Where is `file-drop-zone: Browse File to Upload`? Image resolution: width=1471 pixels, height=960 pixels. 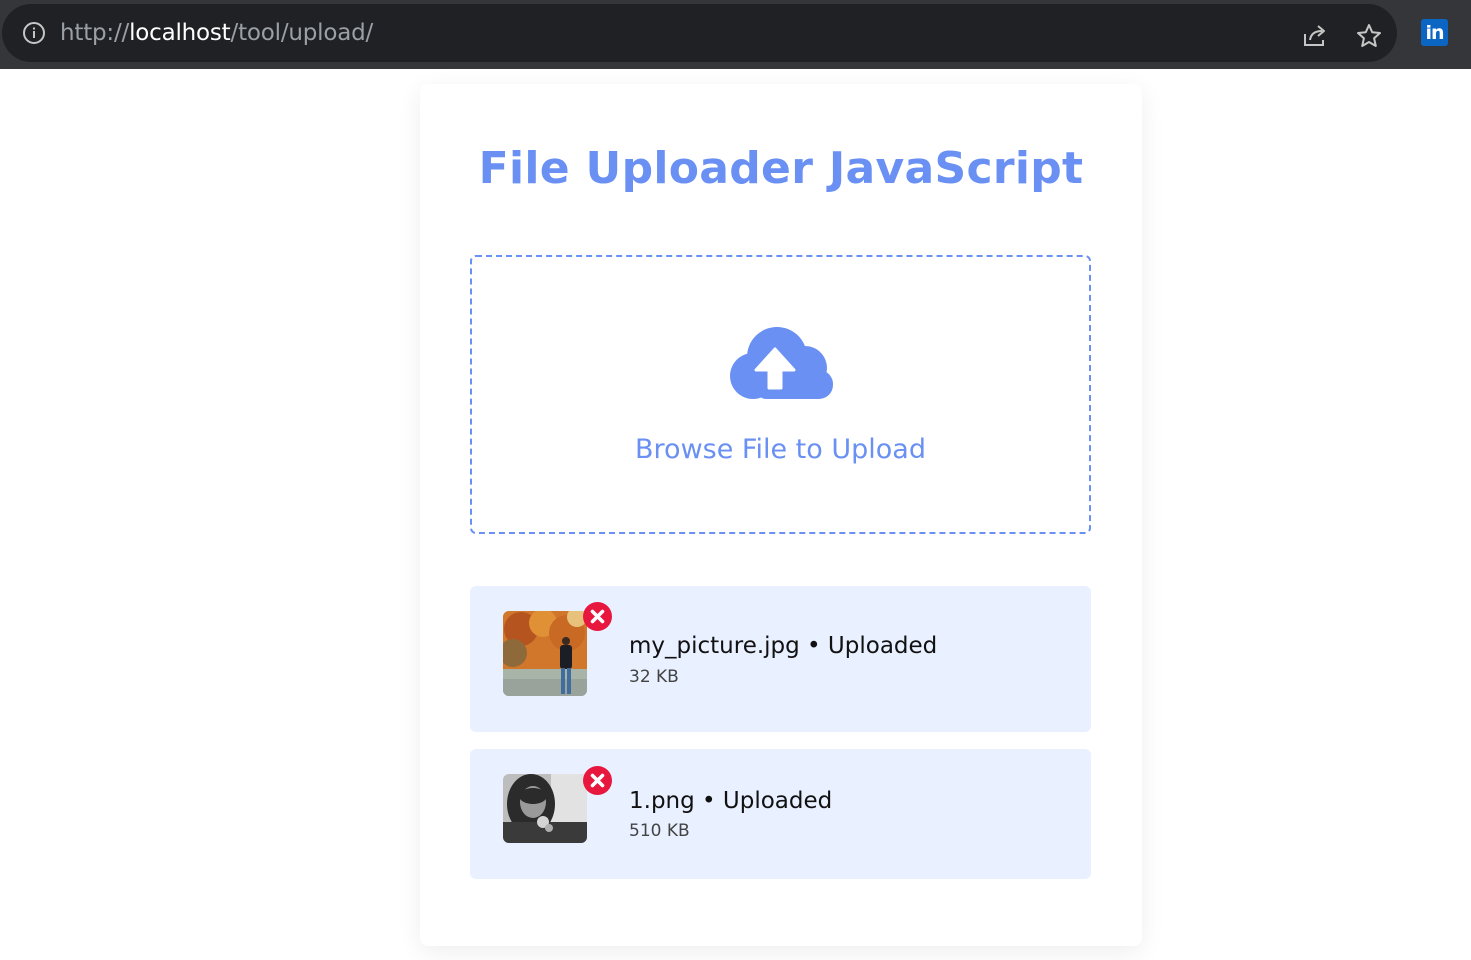
file-drop-zone: Browse File to Upload is located at coordinates (780, 394).